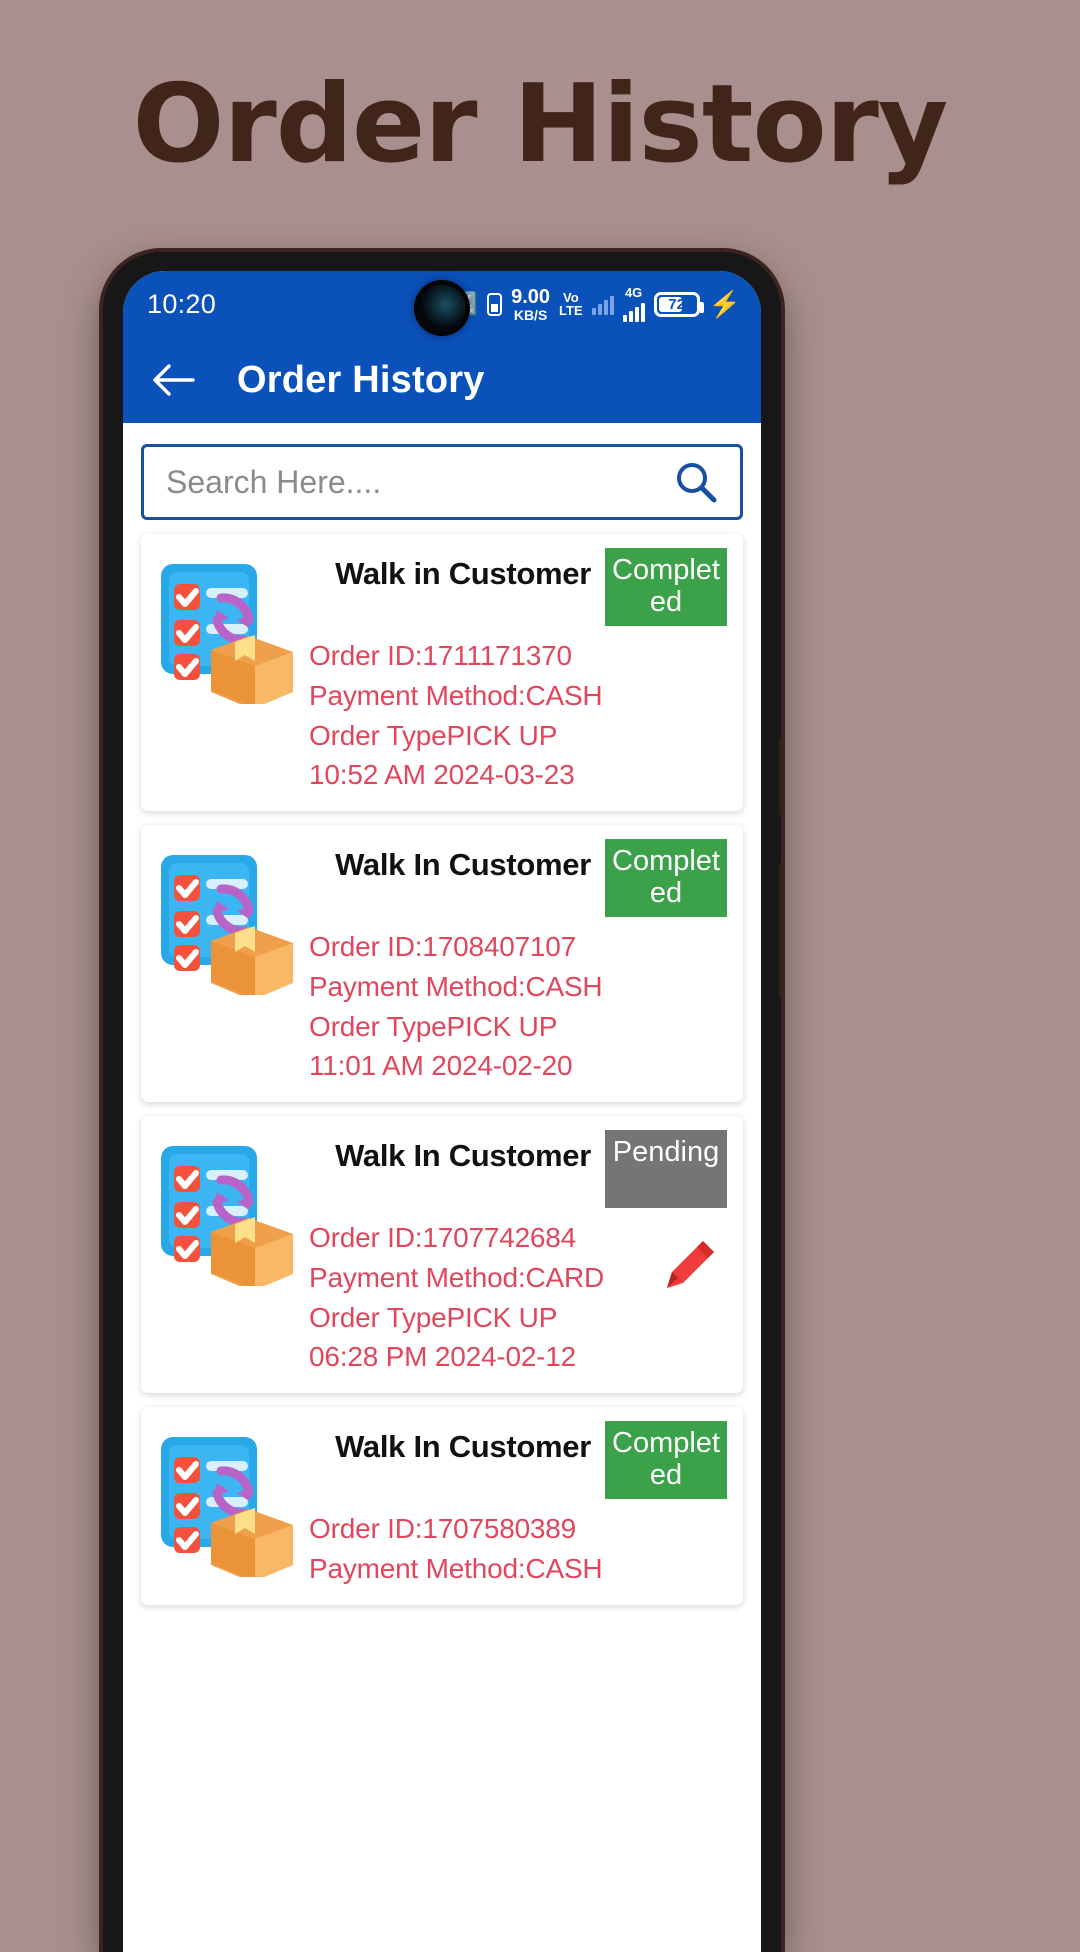 This screenshot has height=1952, width=1080. I want to click on signal-bars-sim1-icon, so click(602, 304).